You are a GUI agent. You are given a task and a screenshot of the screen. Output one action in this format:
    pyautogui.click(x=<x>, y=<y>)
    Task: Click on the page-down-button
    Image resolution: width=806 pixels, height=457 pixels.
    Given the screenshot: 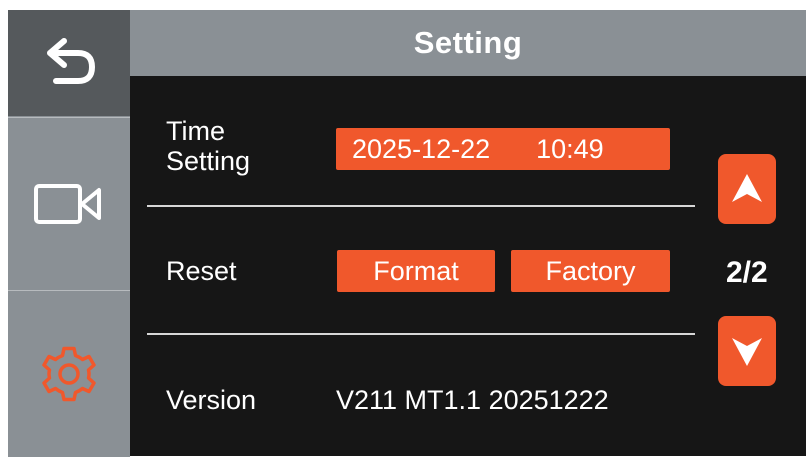 What is the action you would take?
    pyautogui.click(x=747, y=351)
    